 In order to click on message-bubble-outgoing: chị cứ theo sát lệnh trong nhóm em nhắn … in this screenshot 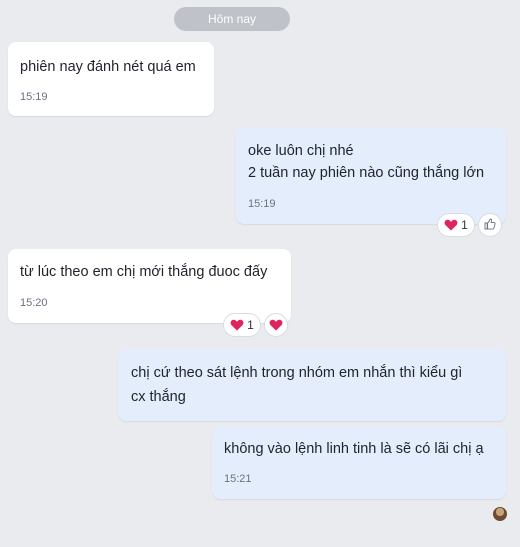, I will do `click(312, 385)`.